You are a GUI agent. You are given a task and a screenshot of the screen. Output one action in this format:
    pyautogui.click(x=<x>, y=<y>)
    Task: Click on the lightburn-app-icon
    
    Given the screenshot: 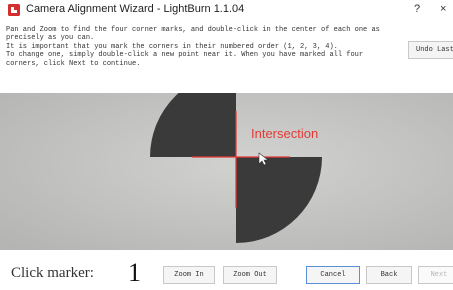 What is the action you would take?
    pyautogui.click(x=14, y=10)
    